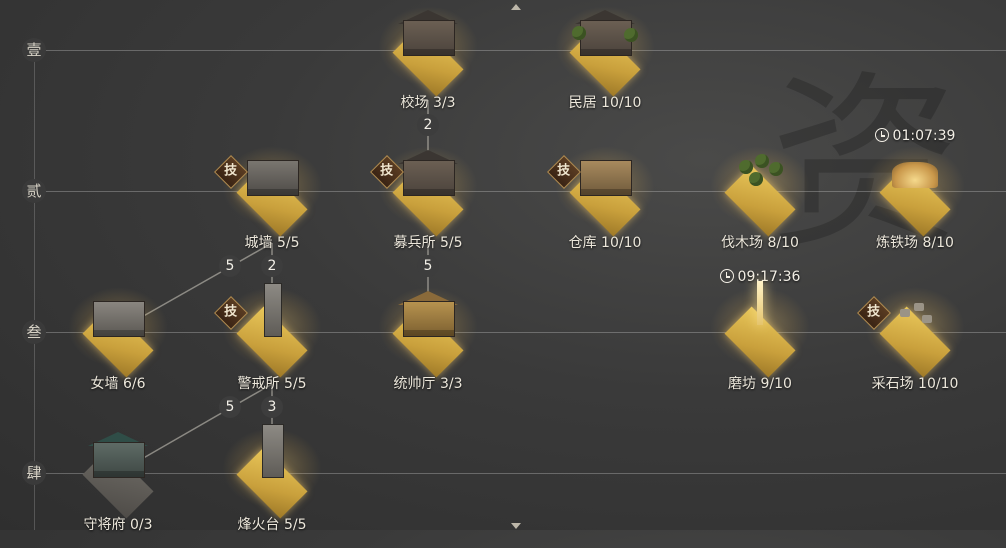 This screenshot has height=548, width=1006. What do you see at coordinates (603, 206) in the screenshot?
I see `building-warehouse: 技 仓库 10/10` at bounding box center [603, 206].